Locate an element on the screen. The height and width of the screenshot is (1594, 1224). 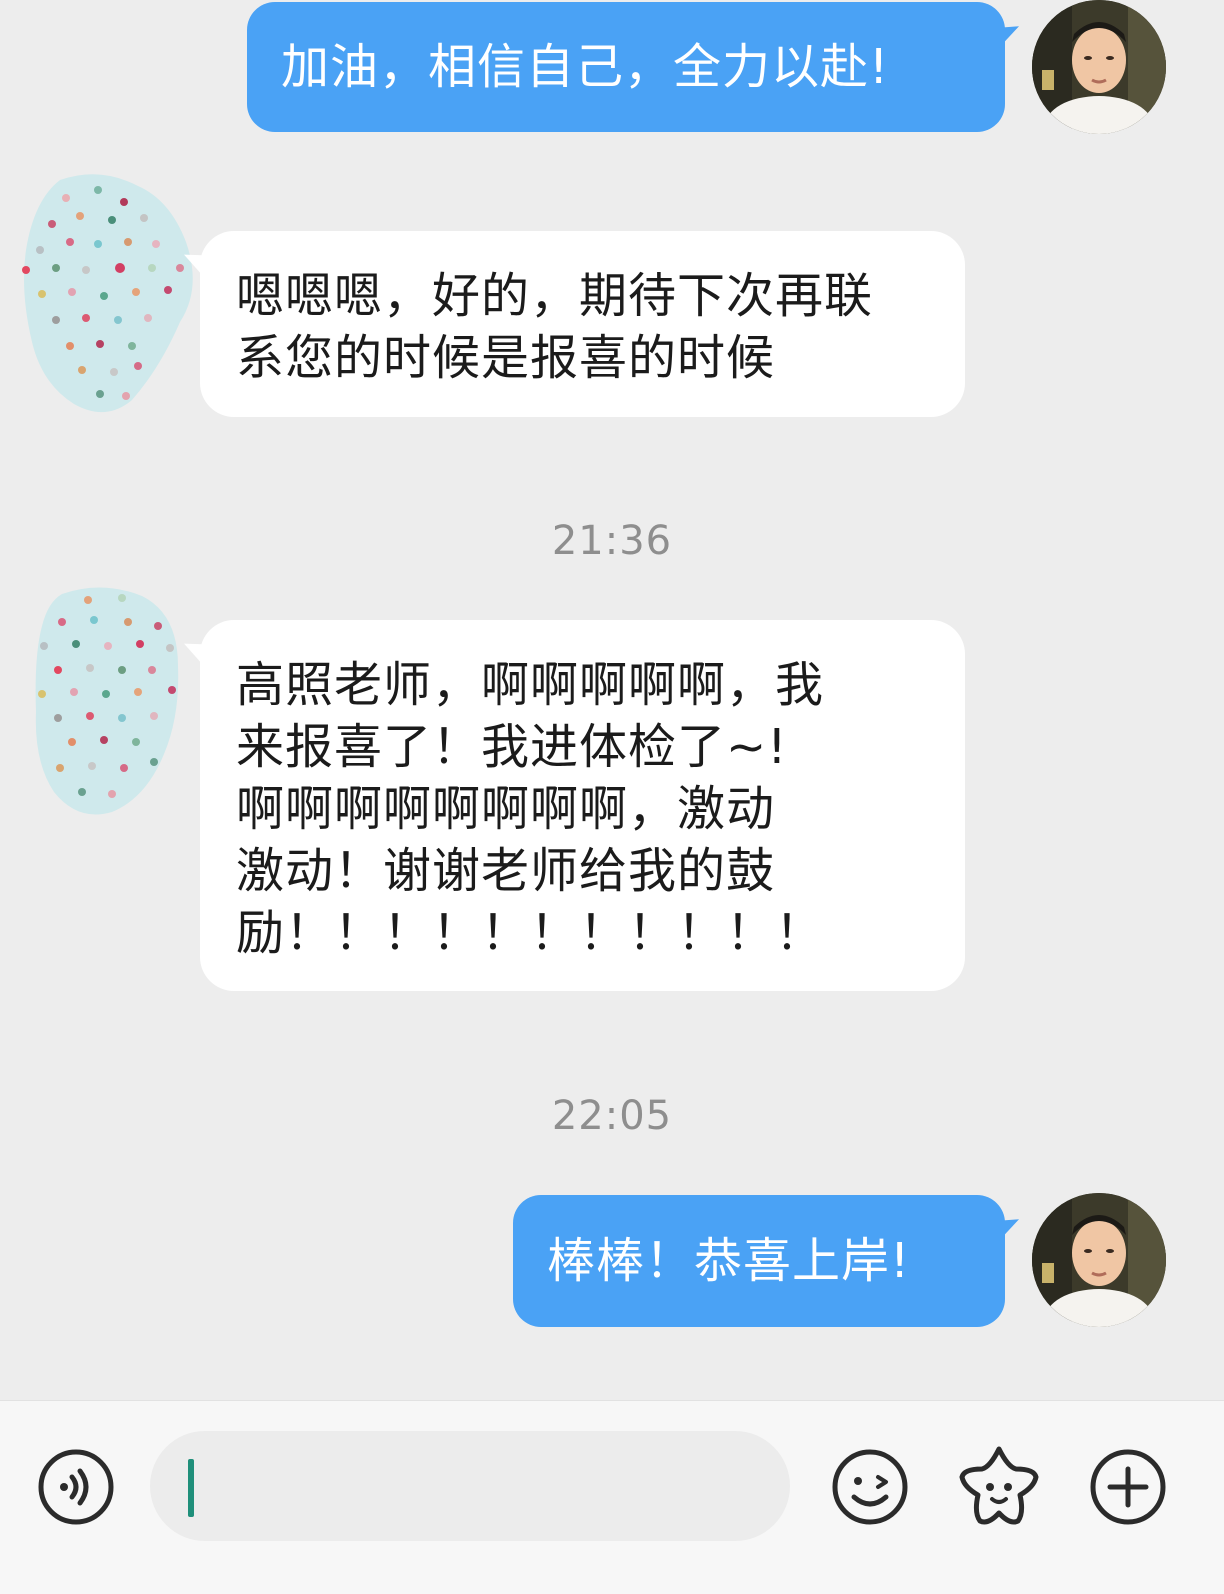
message-input is located at coordinates (470, 1486).